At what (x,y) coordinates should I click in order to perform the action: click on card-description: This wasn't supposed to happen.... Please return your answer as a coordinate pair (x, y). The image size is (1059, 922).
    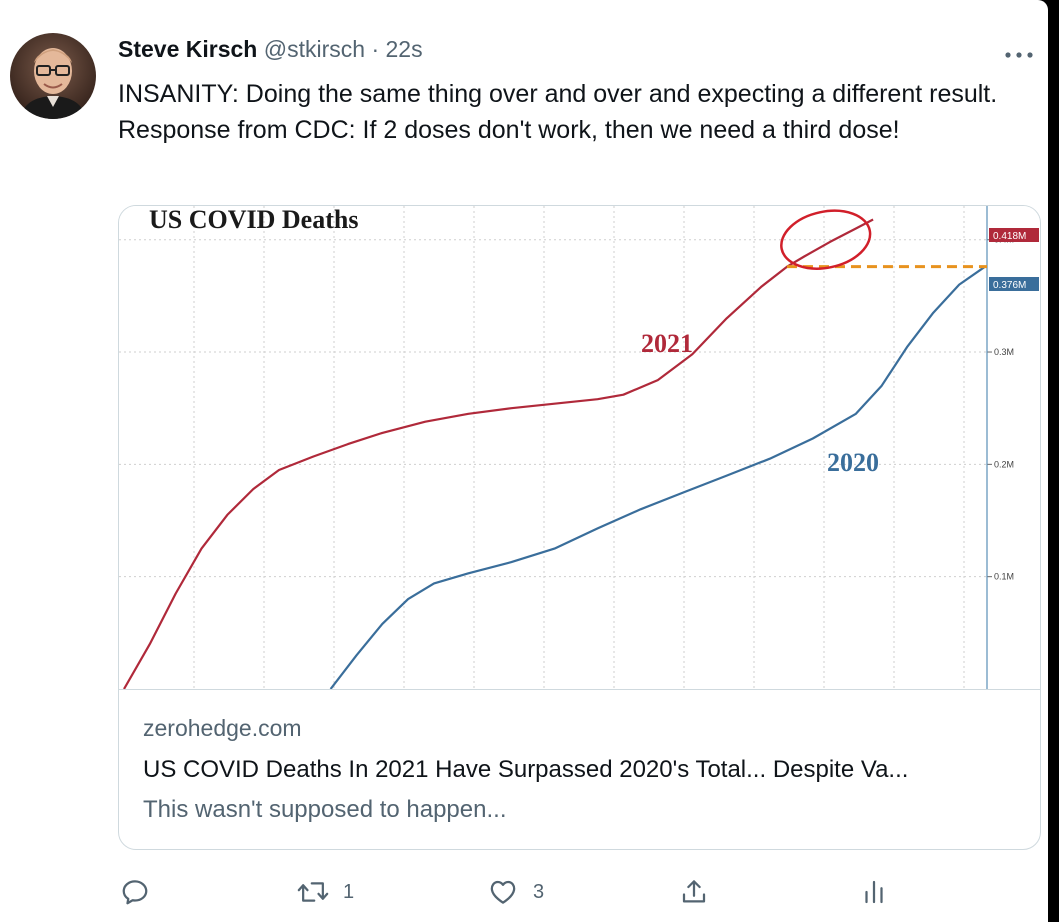
    Looking at the image, I should click on (325, 809).